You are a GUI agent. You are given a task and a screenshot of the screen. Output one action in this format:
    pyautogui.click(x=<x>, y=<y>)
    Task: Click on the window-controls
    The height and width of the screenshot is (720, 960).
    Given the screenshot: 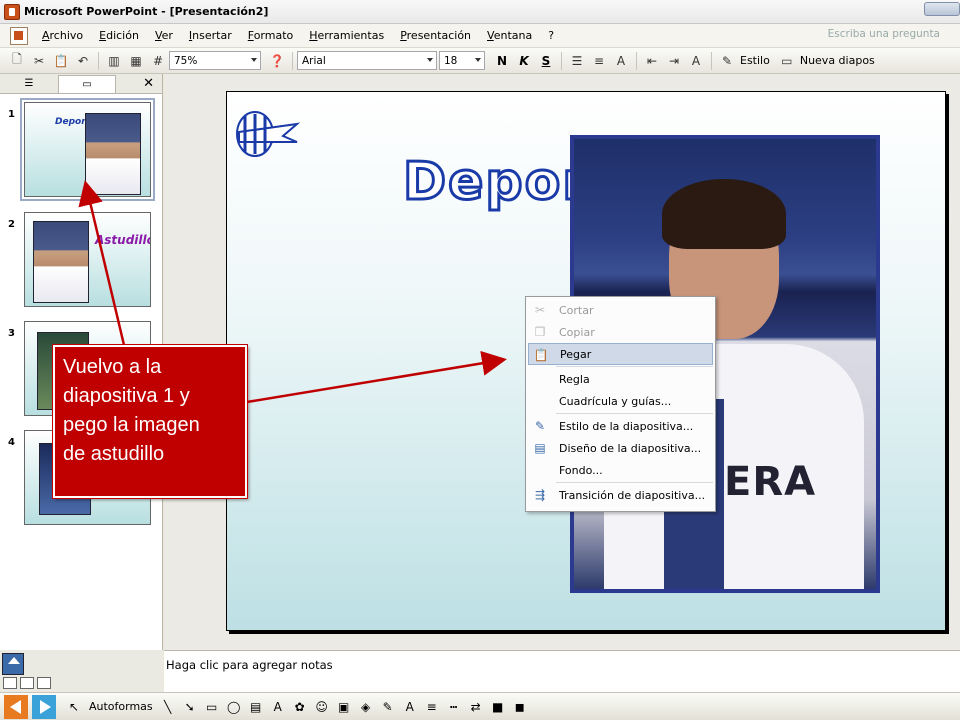 What is the action you would take?
    pyautogui.click(x=942, y=9)
    